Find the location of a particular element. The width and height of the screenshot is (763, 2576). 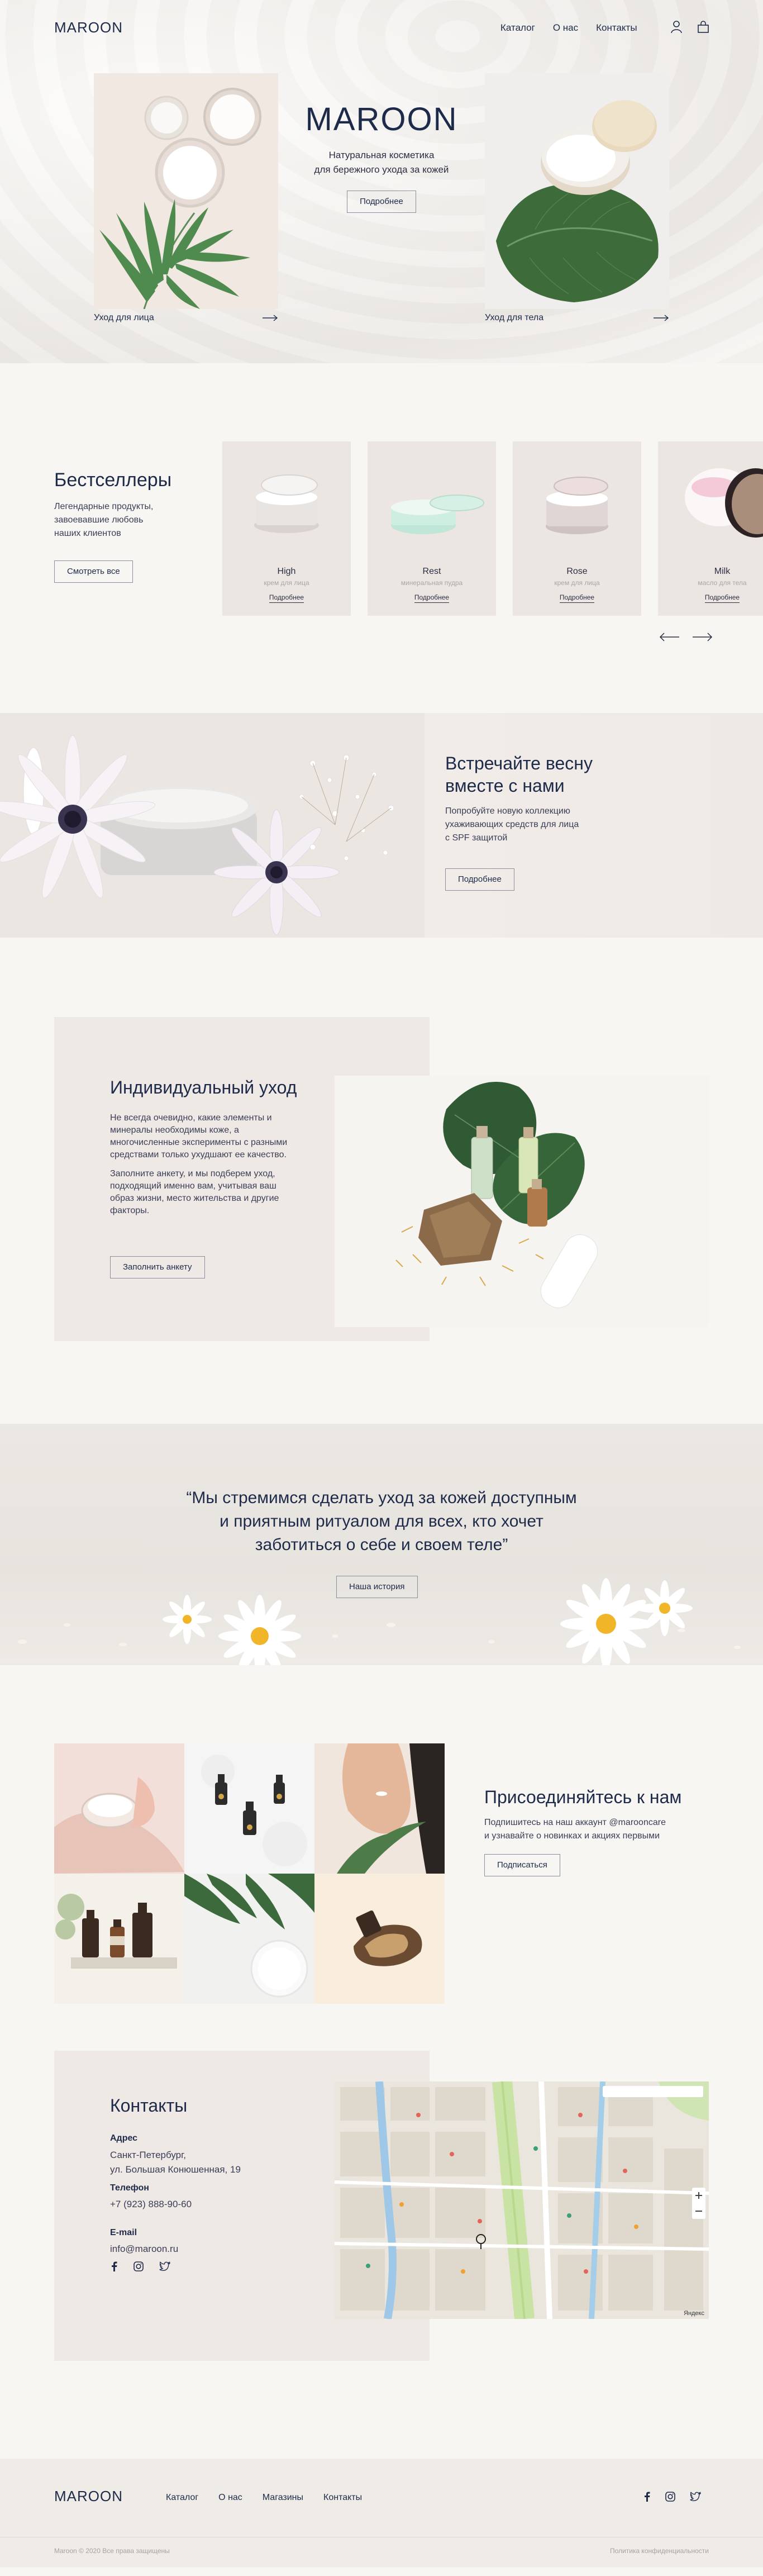

fill-survey-button: Заполнить анкету is located at coordinates (157, 1267).